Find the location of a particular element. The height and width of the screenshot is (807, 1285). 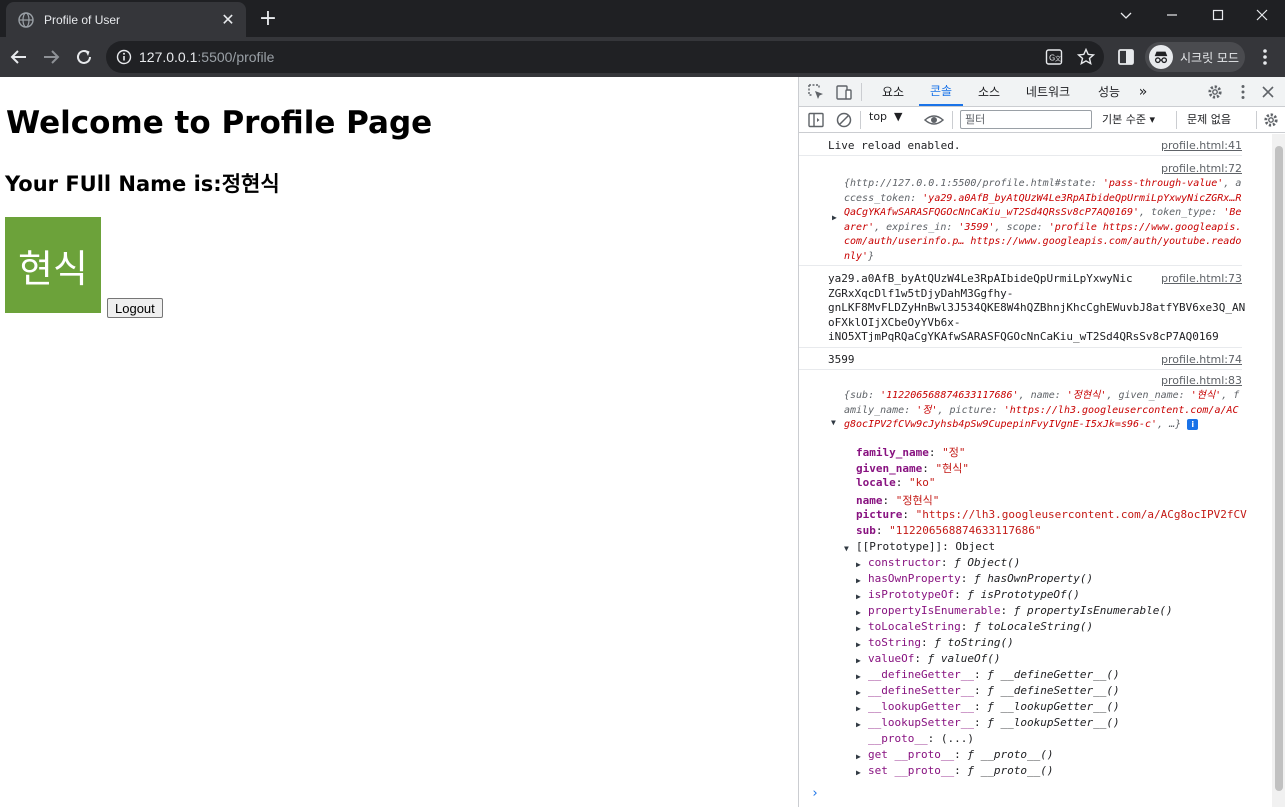

close-devtools-icon is located at coordinates (1268, 92).